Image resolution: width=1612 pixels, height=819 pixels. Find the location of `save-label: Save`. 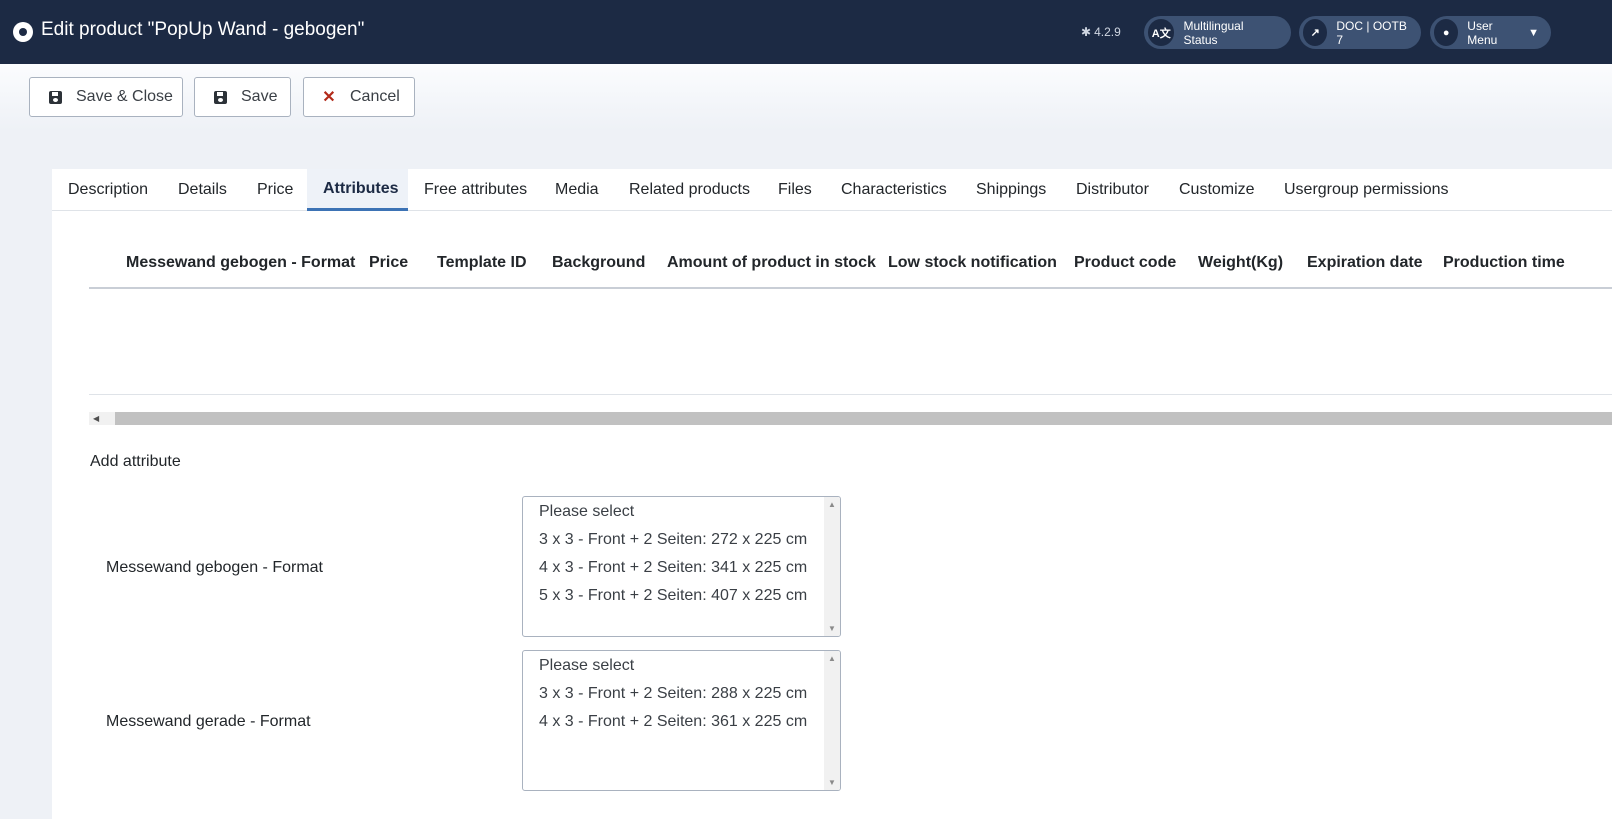

save-label: Save is located at coordinates (259, 96).